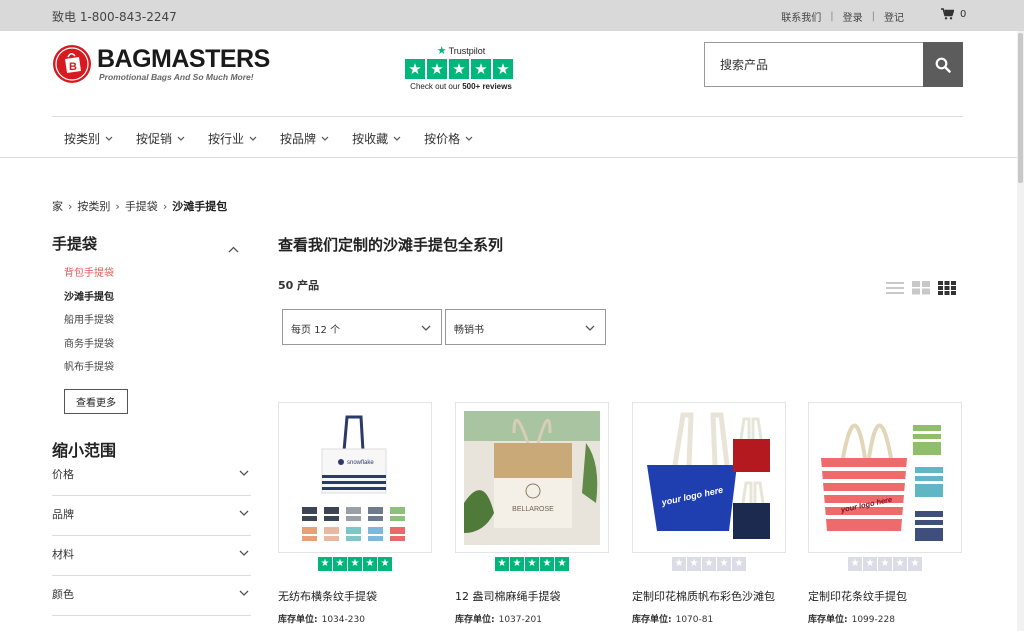 This screenshot has width=1024, height=631. What do you see at coordinates (89, 304) in the screenshot?
I see `sidebar-item-beach-tote: 沙滩手提包` at bounding box center [89, 304].